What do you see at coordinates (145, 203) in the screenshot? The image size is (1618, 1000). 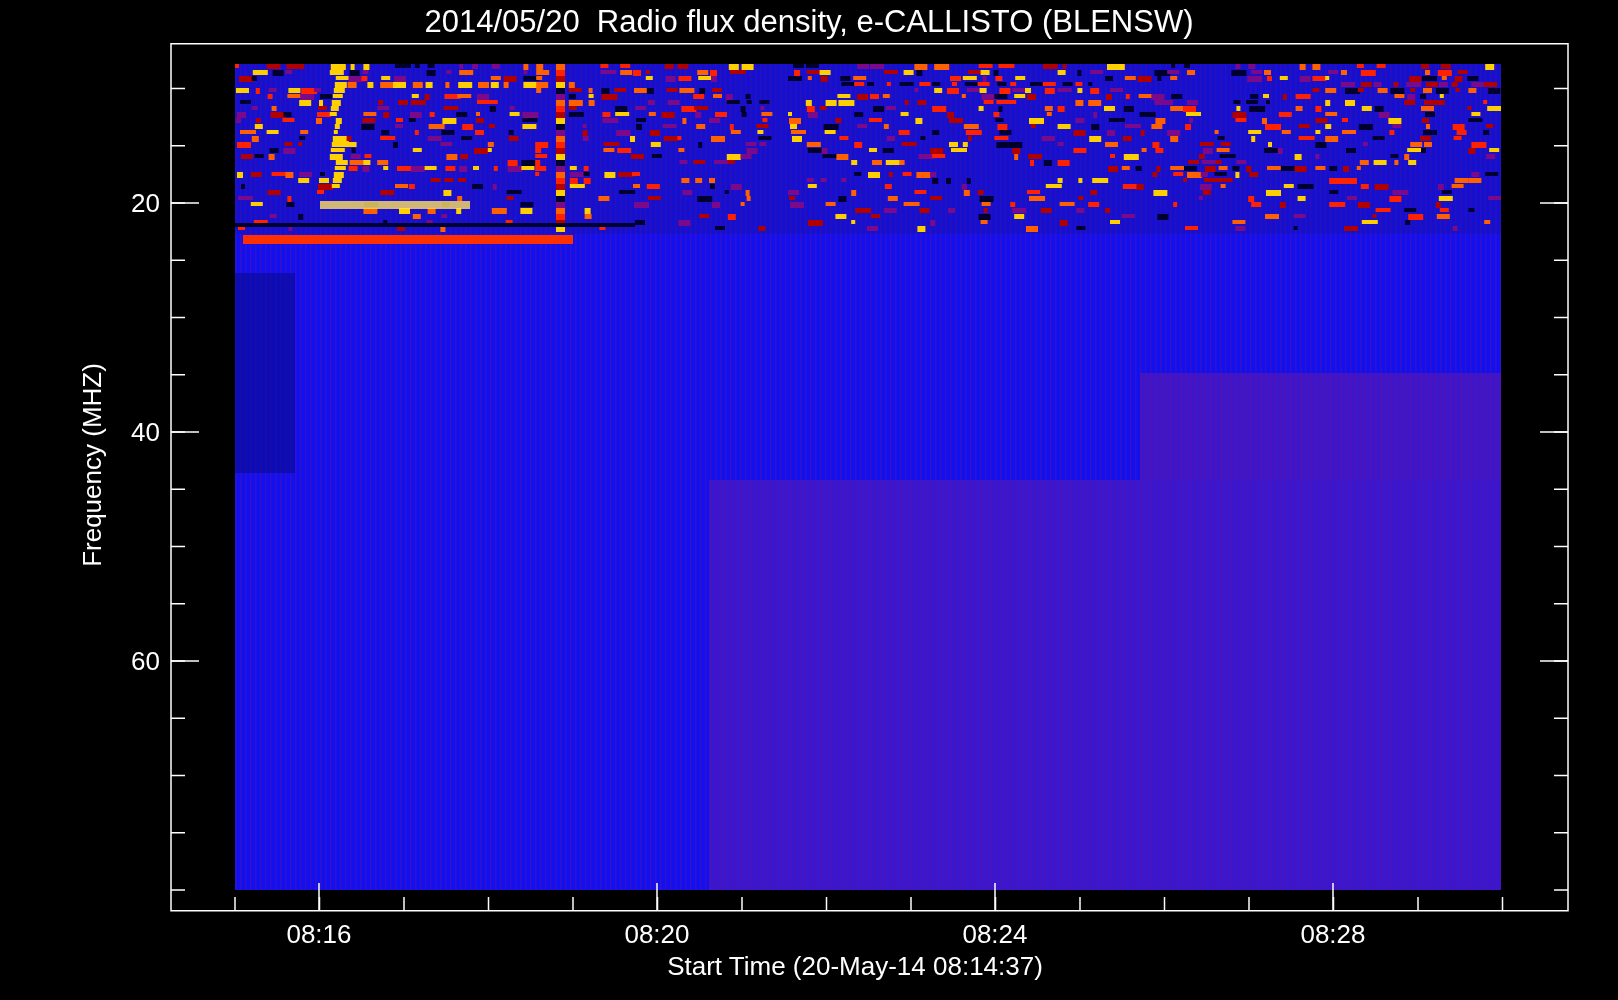 I see `axis-tick-label: 20` at bounding box center [145, 203].